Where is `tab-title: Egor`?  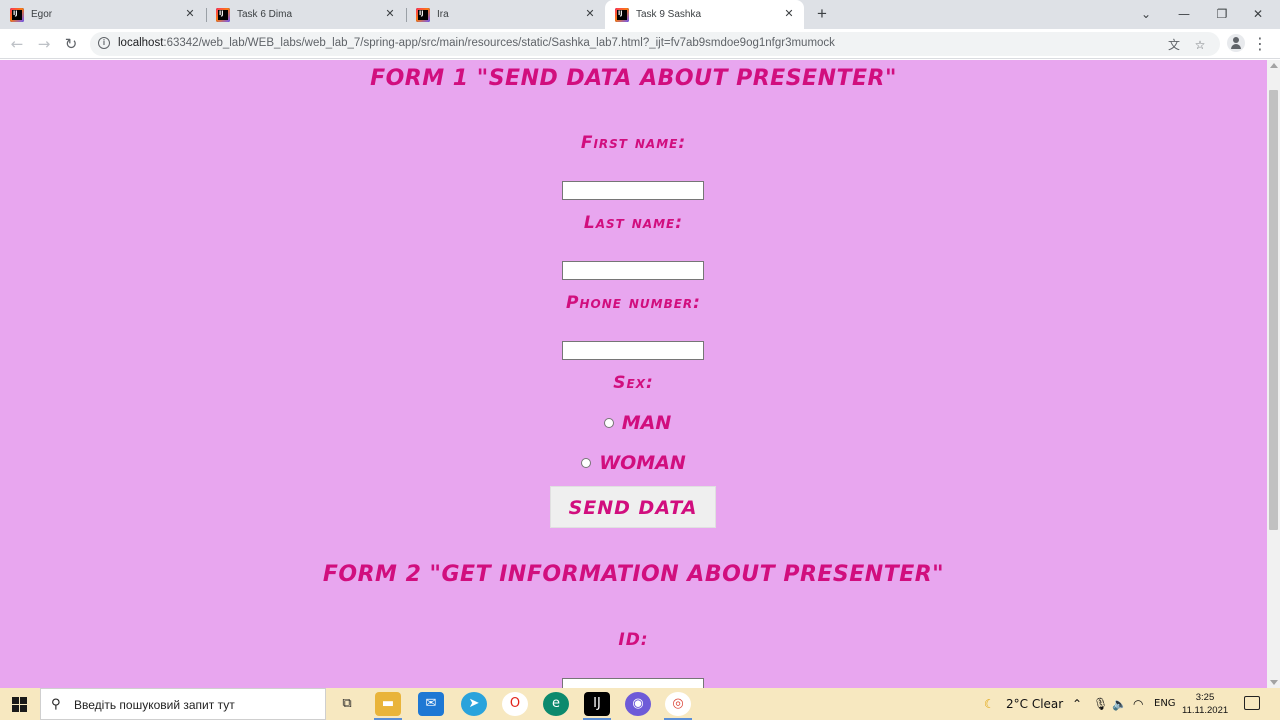
tab-title: Egor is located at coordinates (42, 14).